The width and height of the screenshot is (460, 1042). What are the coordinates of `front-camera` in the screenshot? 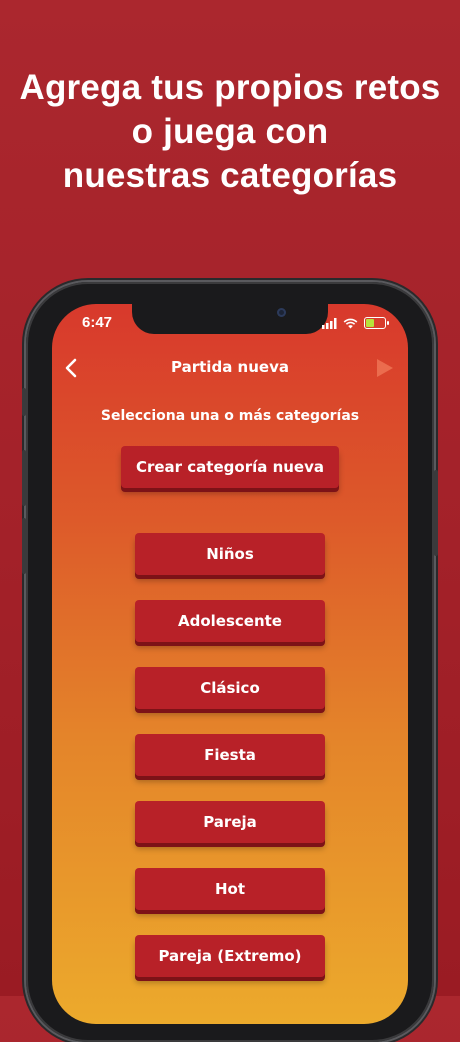 It's located at (281, 312).